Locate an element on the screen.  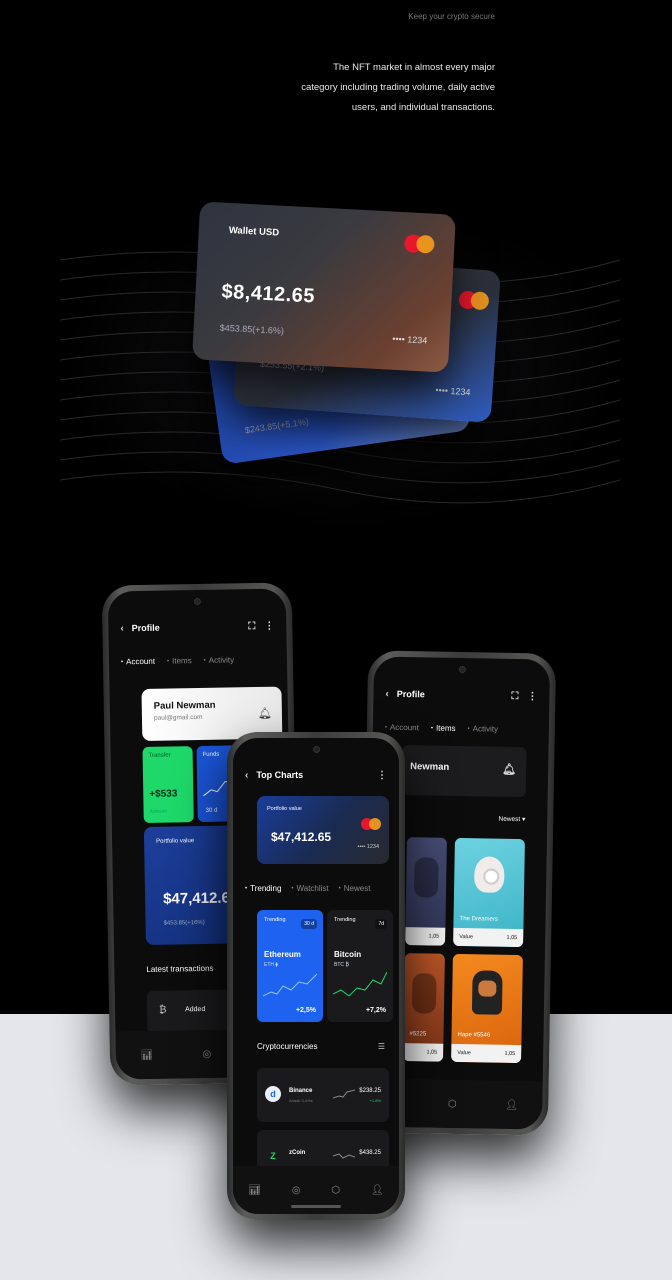
tagline: Keep your crypto secure is located at coordinates (451, 16).